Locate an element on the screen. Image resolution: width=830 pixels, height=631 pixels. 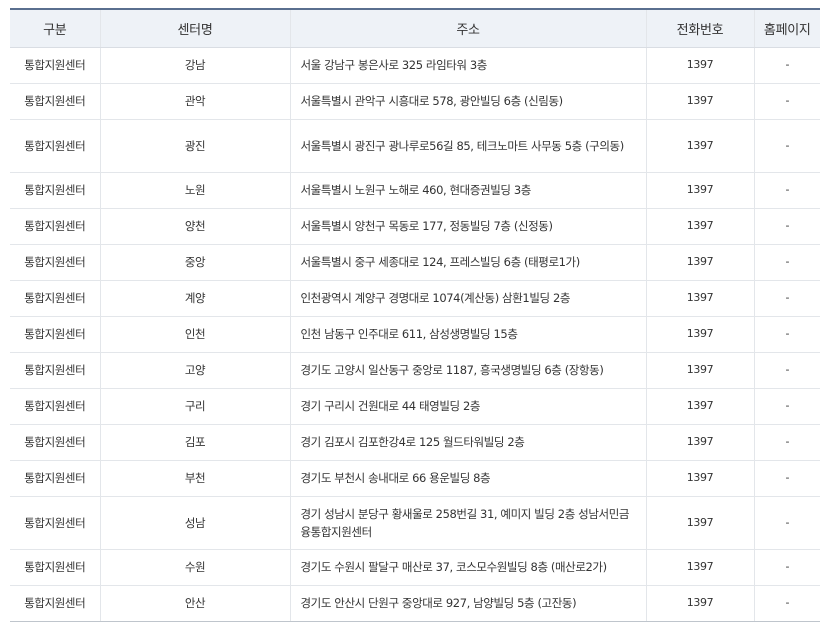
header-phone: 전화번호 is located at coordinates (699, 28).